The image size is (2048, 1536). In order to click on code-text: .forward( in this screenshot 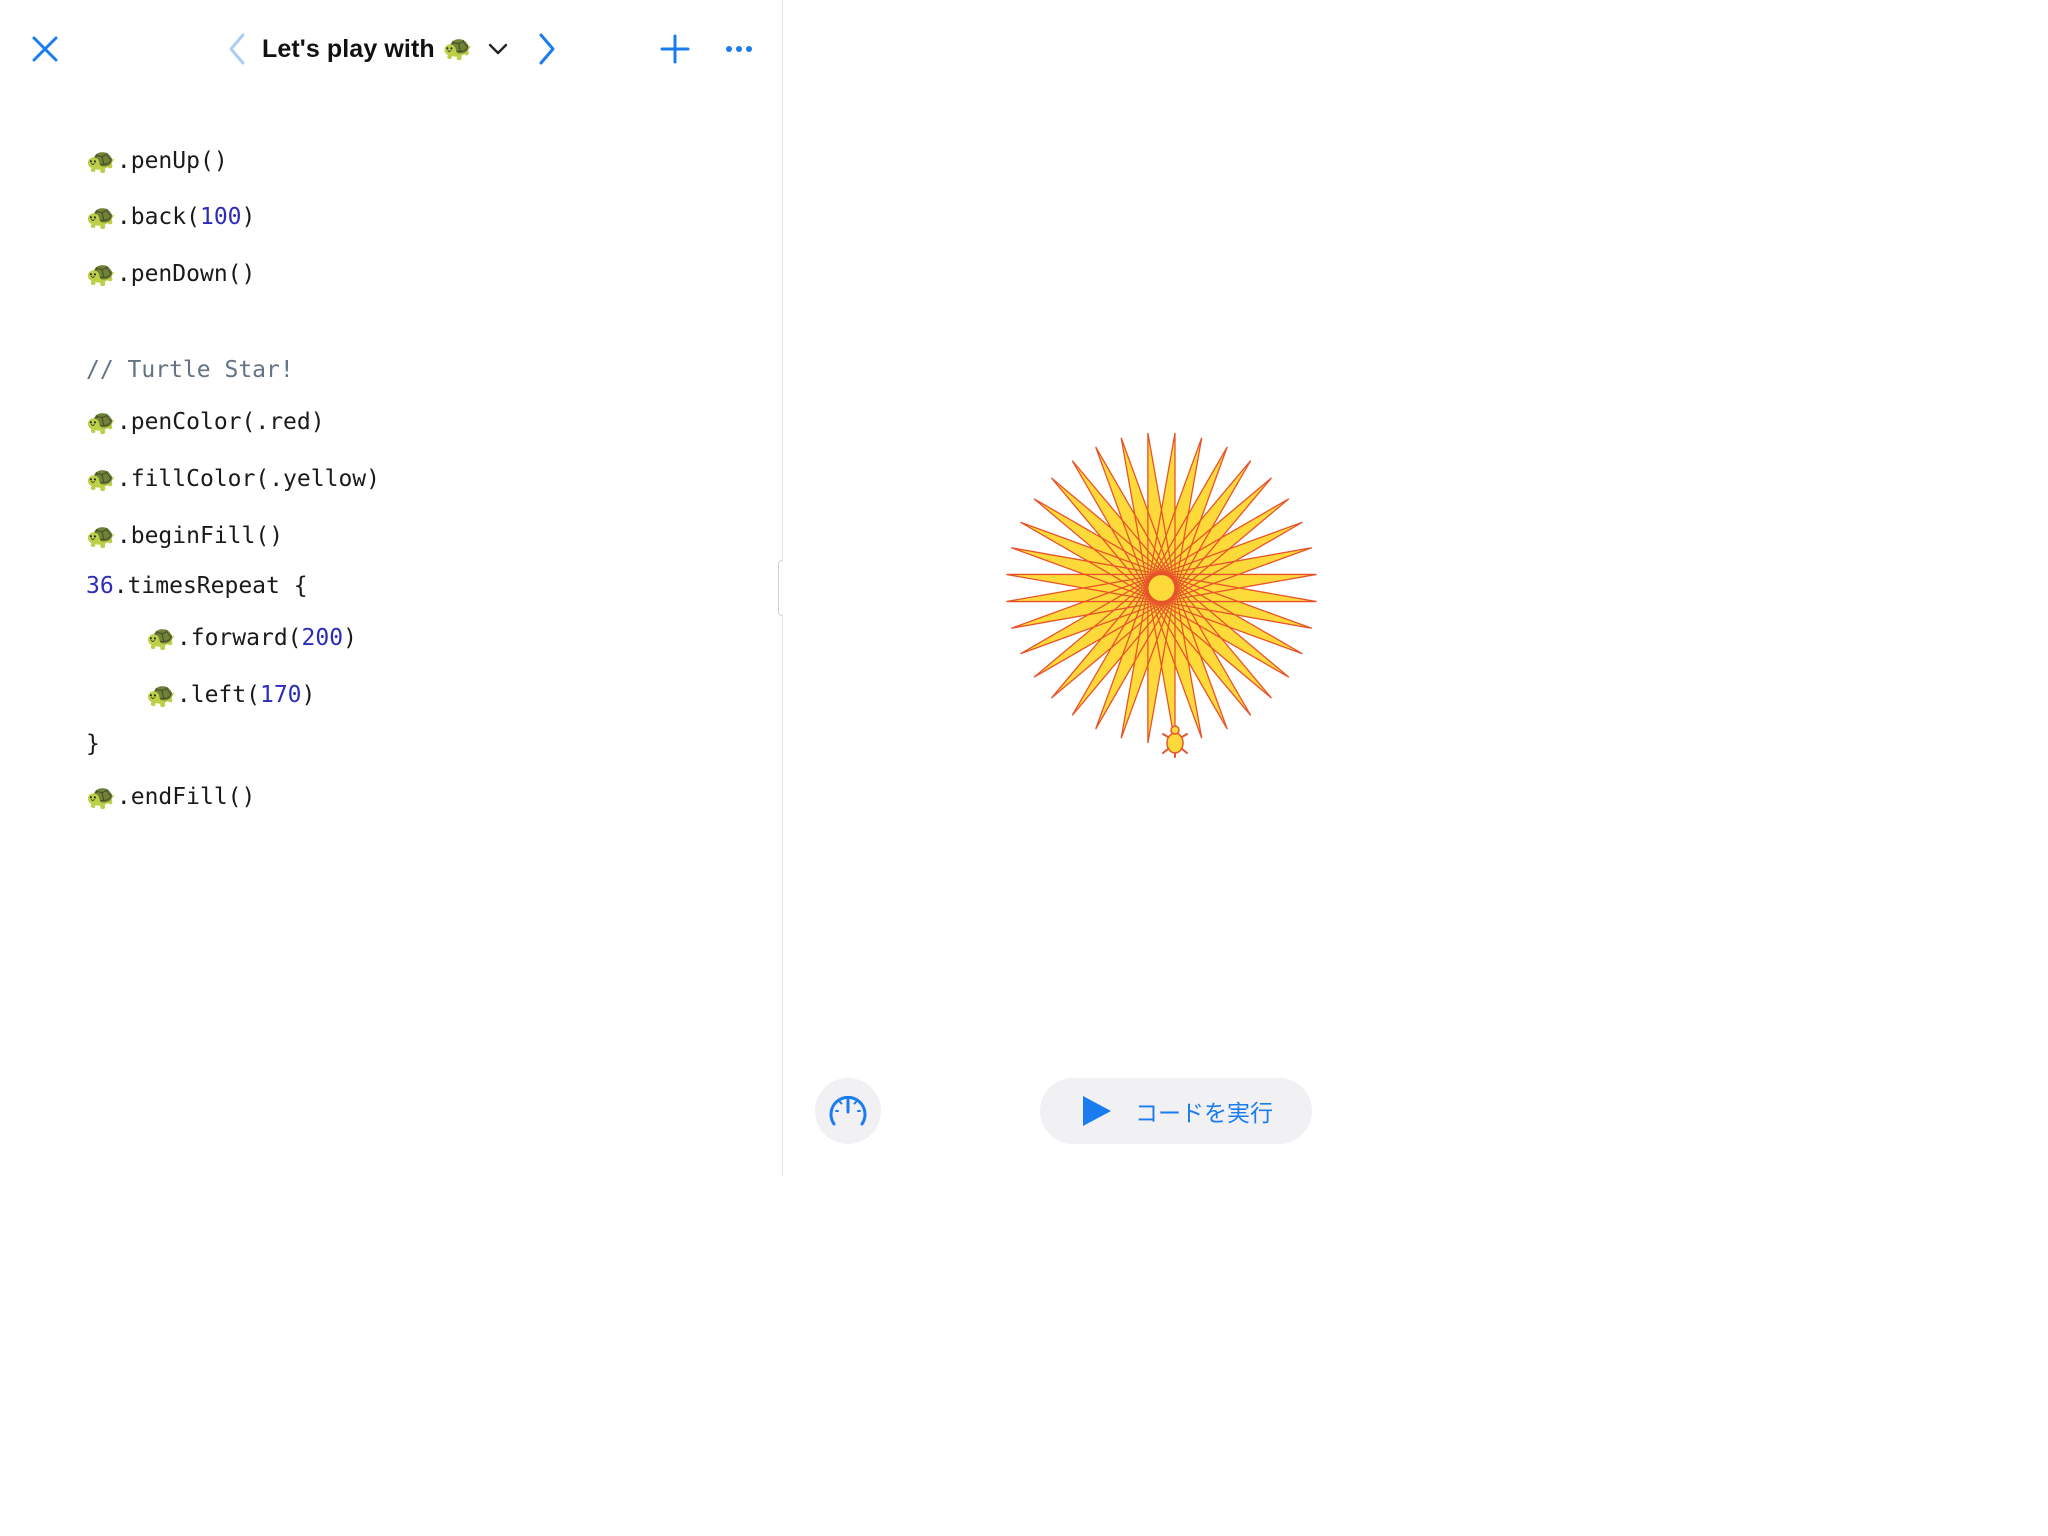, I will do `click(239, 638)`.